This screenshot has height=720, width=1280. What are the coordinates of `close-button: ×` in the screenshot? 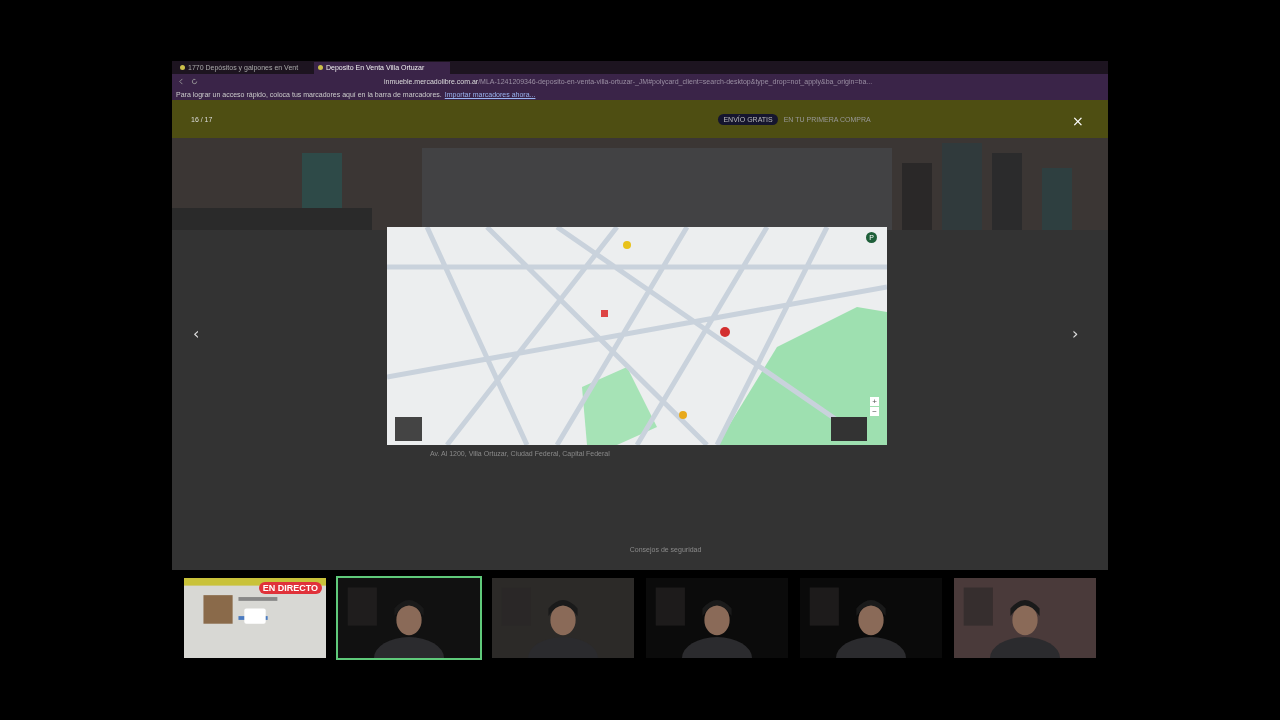 It's located at (1078, 121).